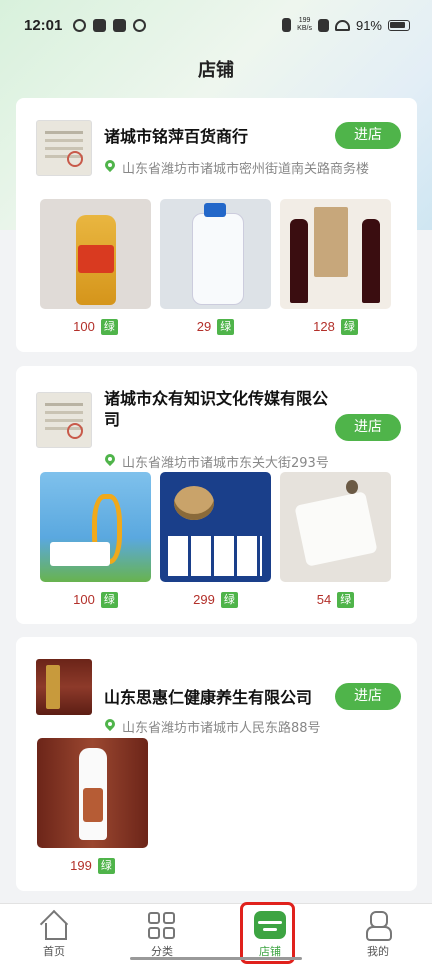  What do you see at coordinates (335, 527) in the screenshot?
I see `towel-image` at bounding box center [335, 527].